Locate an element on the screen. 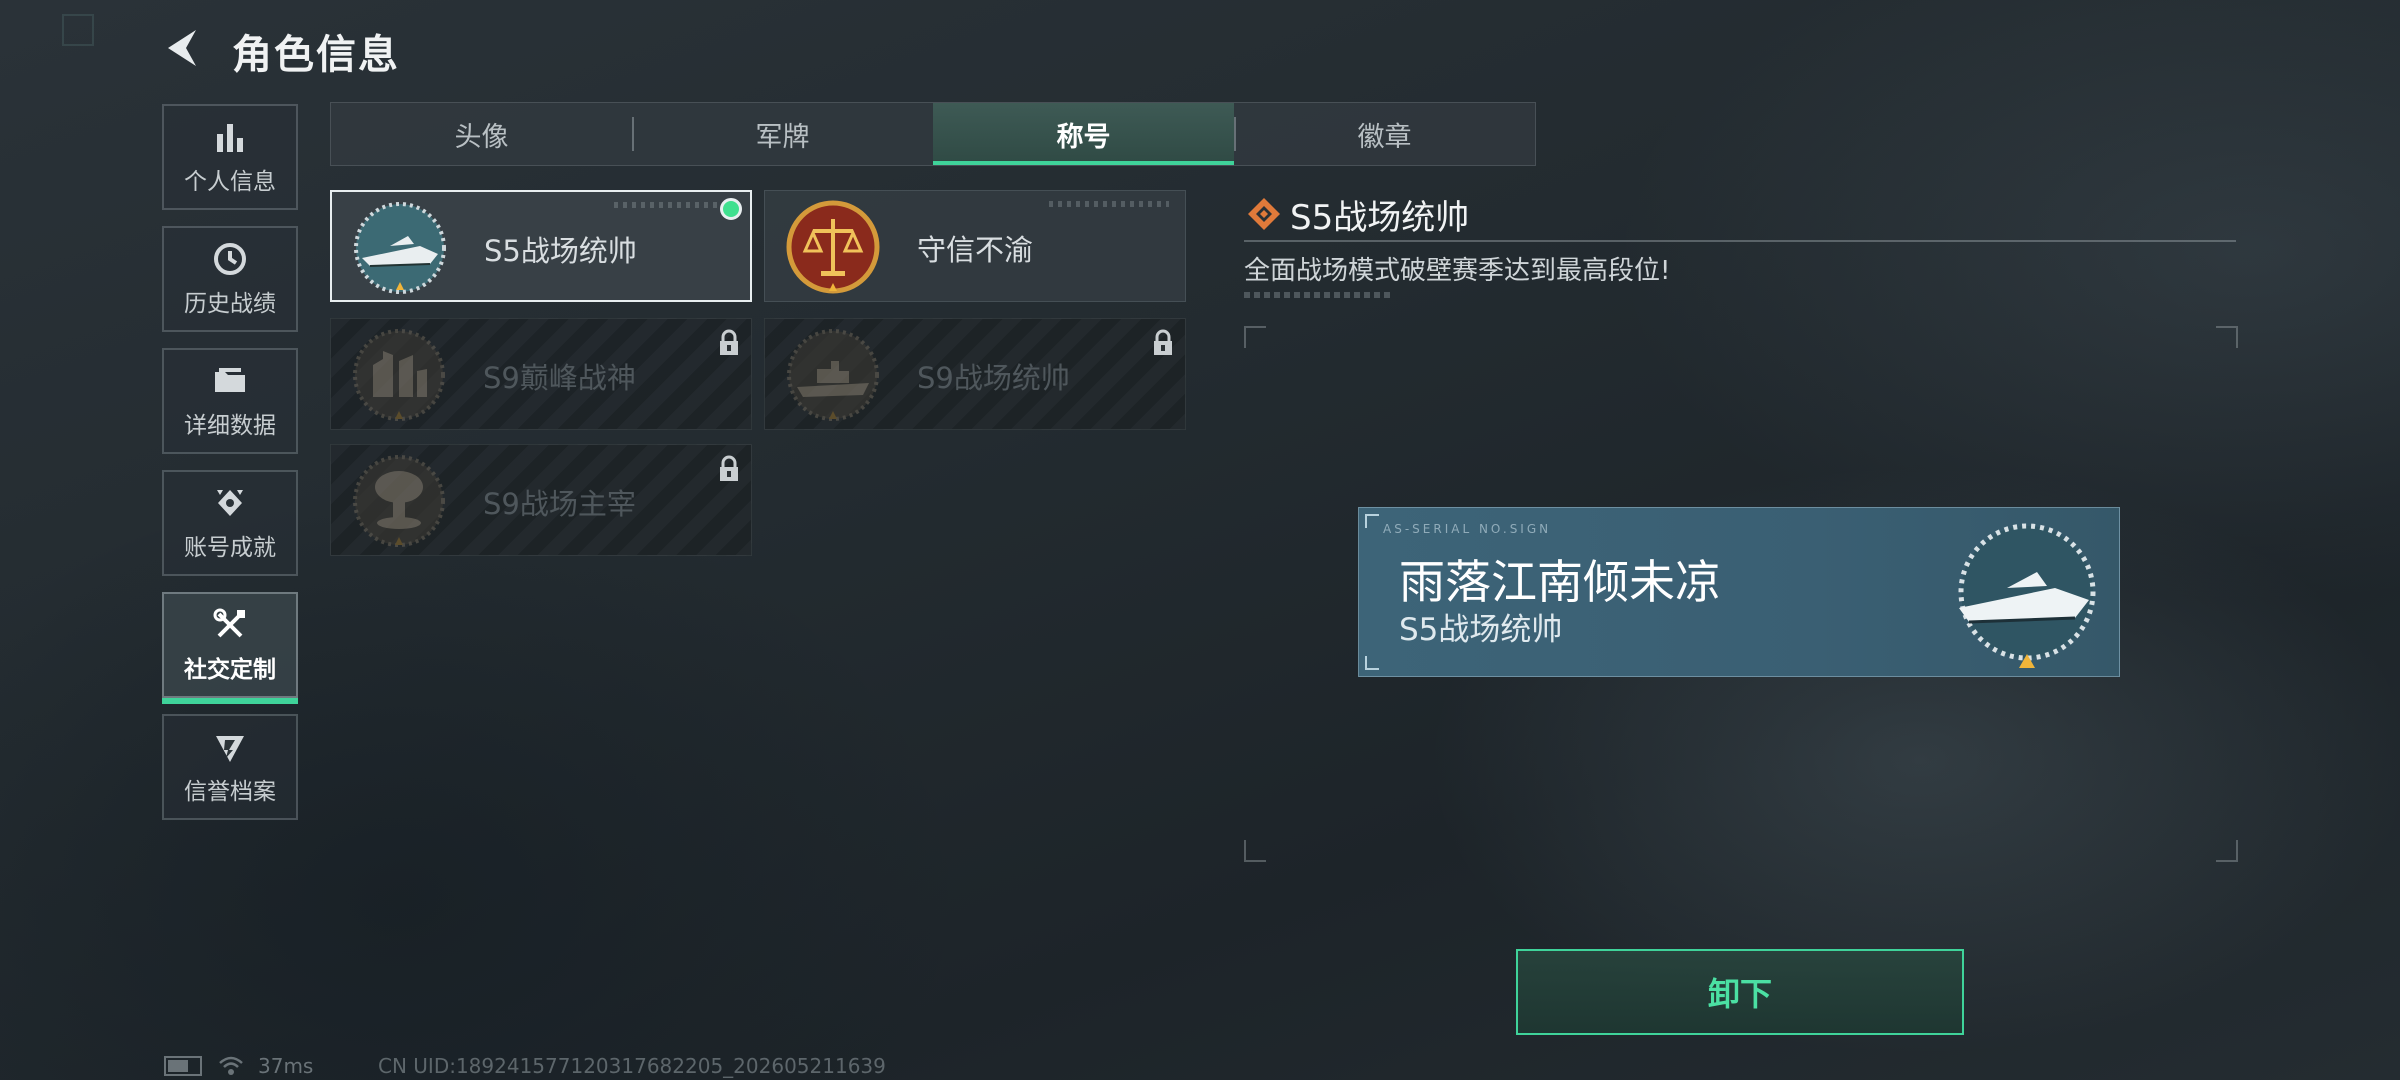 The height and width of the screenshot is (1080, 2400). title-diamond-icon is located at coordinates (1264, 214).